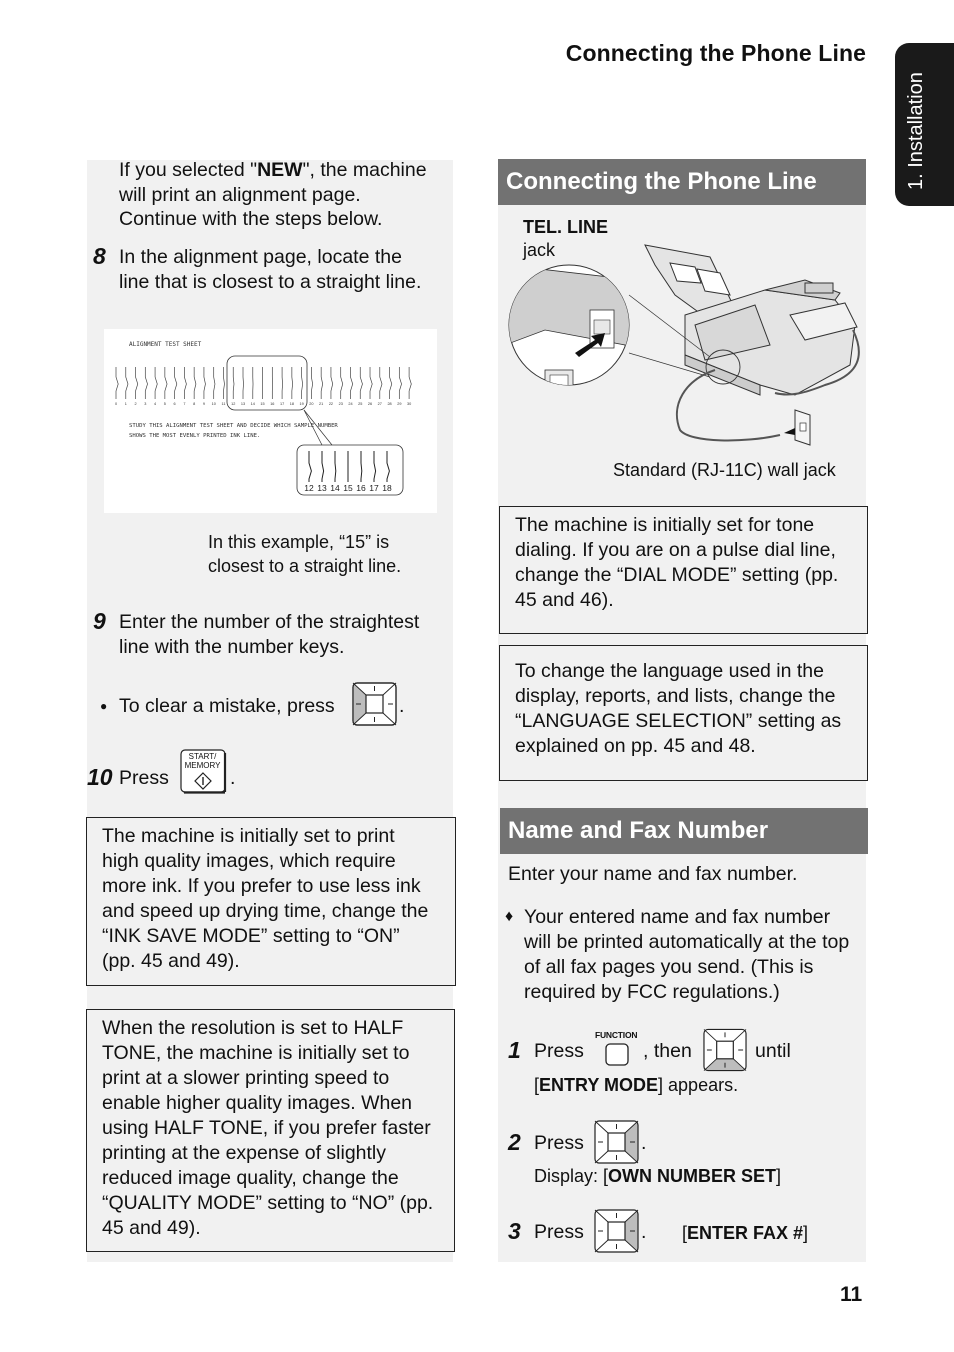 The width and height of the screenshot is (954, 1352). What do you see at coordinates (251, 219) in the screenshot?
I see `intro-line3: Continue with the steps below.` at bounding box center [251, 219].